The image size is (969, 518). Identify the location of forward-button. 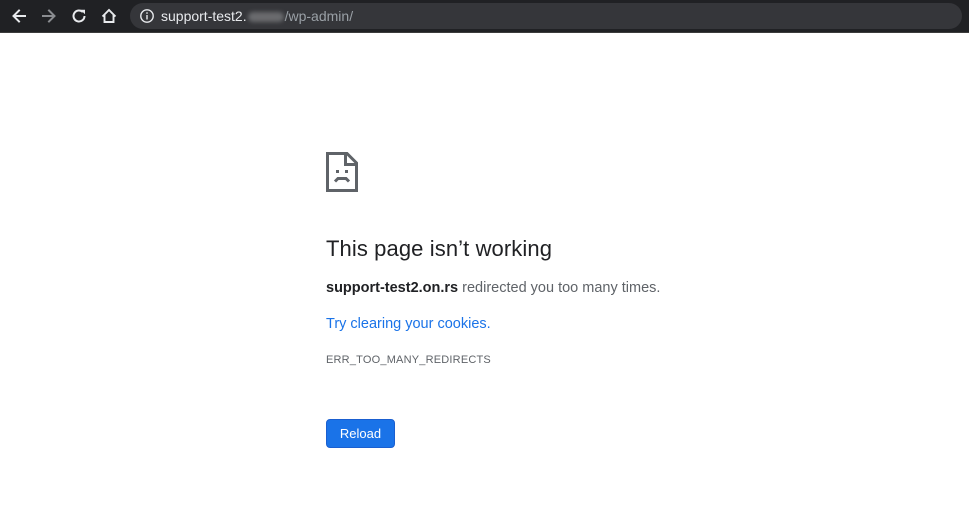
(49, 16).